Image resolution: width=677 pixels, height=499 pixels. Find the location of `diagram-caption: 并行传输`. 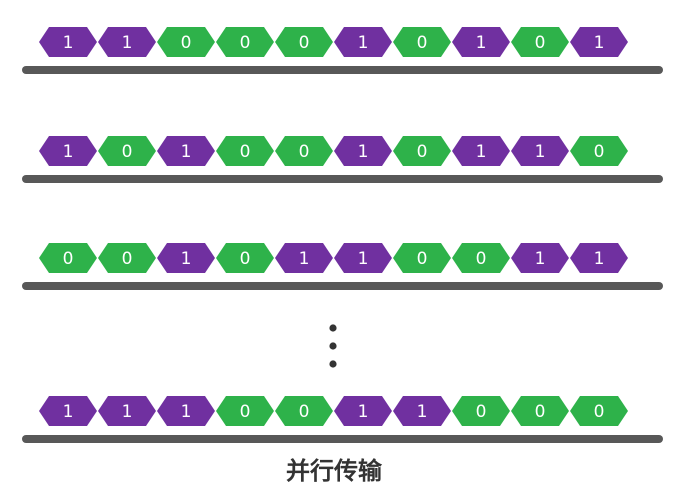

diagram-caption: 并行传输 is located at coordinates (334, 471).